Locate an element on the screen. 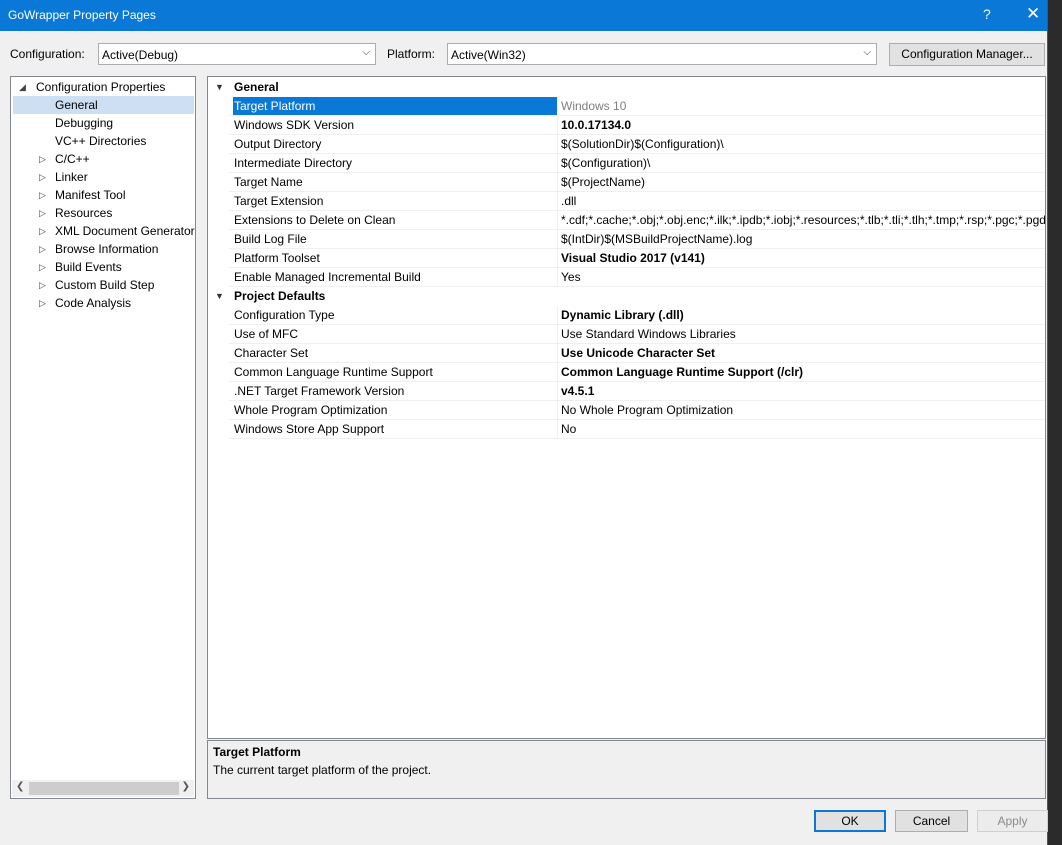 The image size is (1062, 845). property-value: Dynamic Library (.dll) is located at coordinates (622, 315).